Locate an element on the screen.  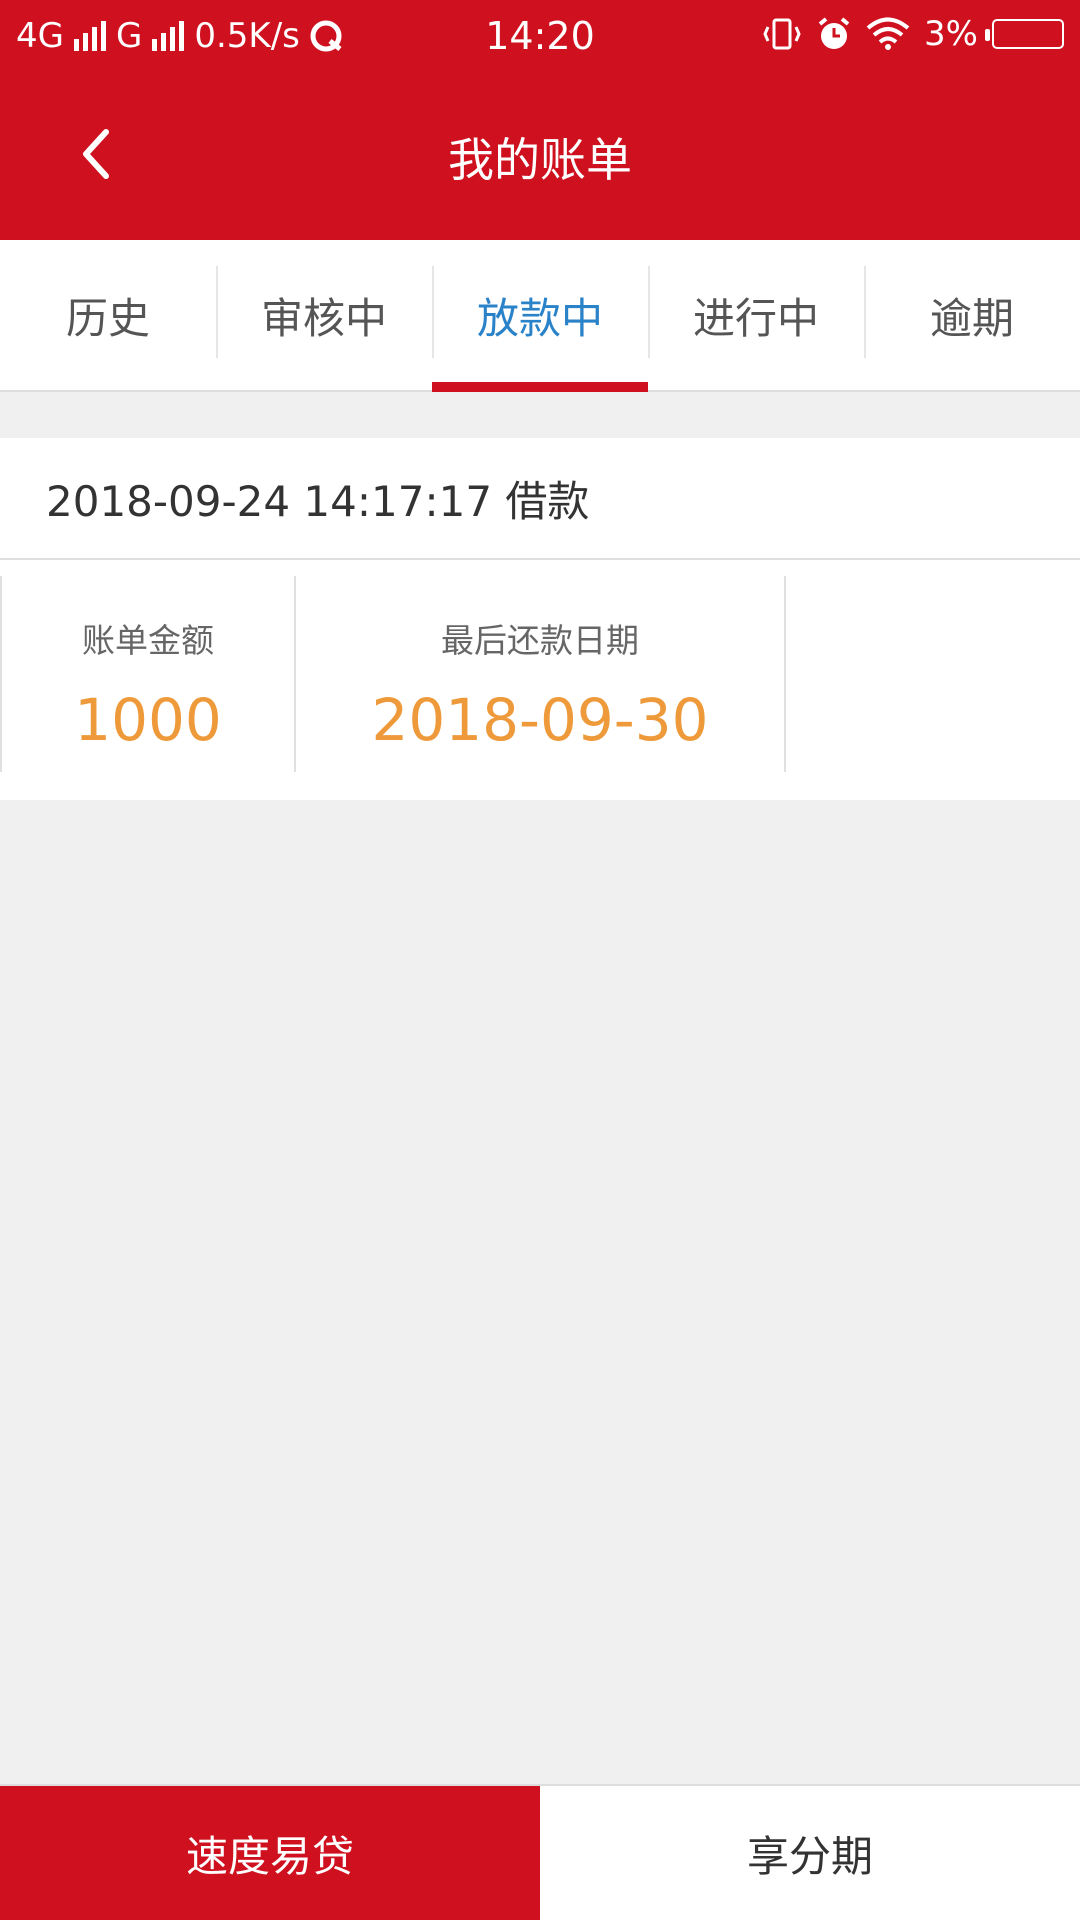
bottom-tab-installment: 享分期 is located at coordinates (810, 1853).